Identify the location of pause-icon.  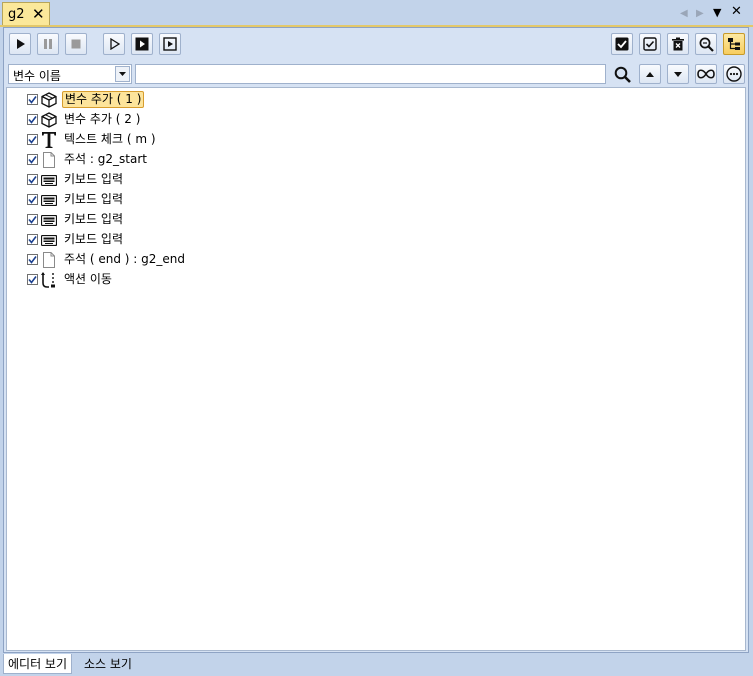
(48, 44).